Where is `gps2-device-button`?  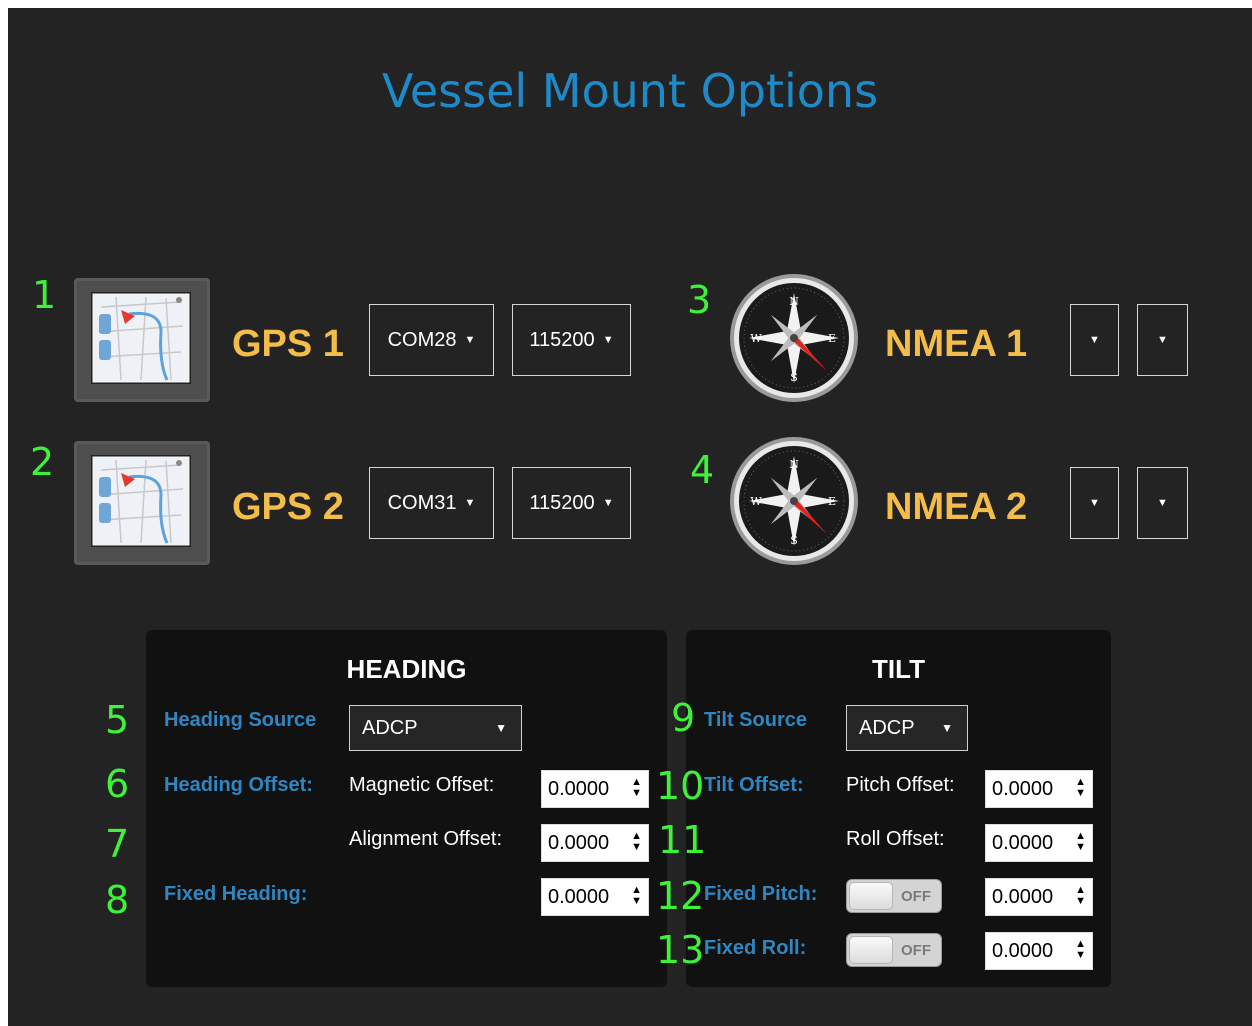
gps2-device-button is located at coordinates (142, 503).